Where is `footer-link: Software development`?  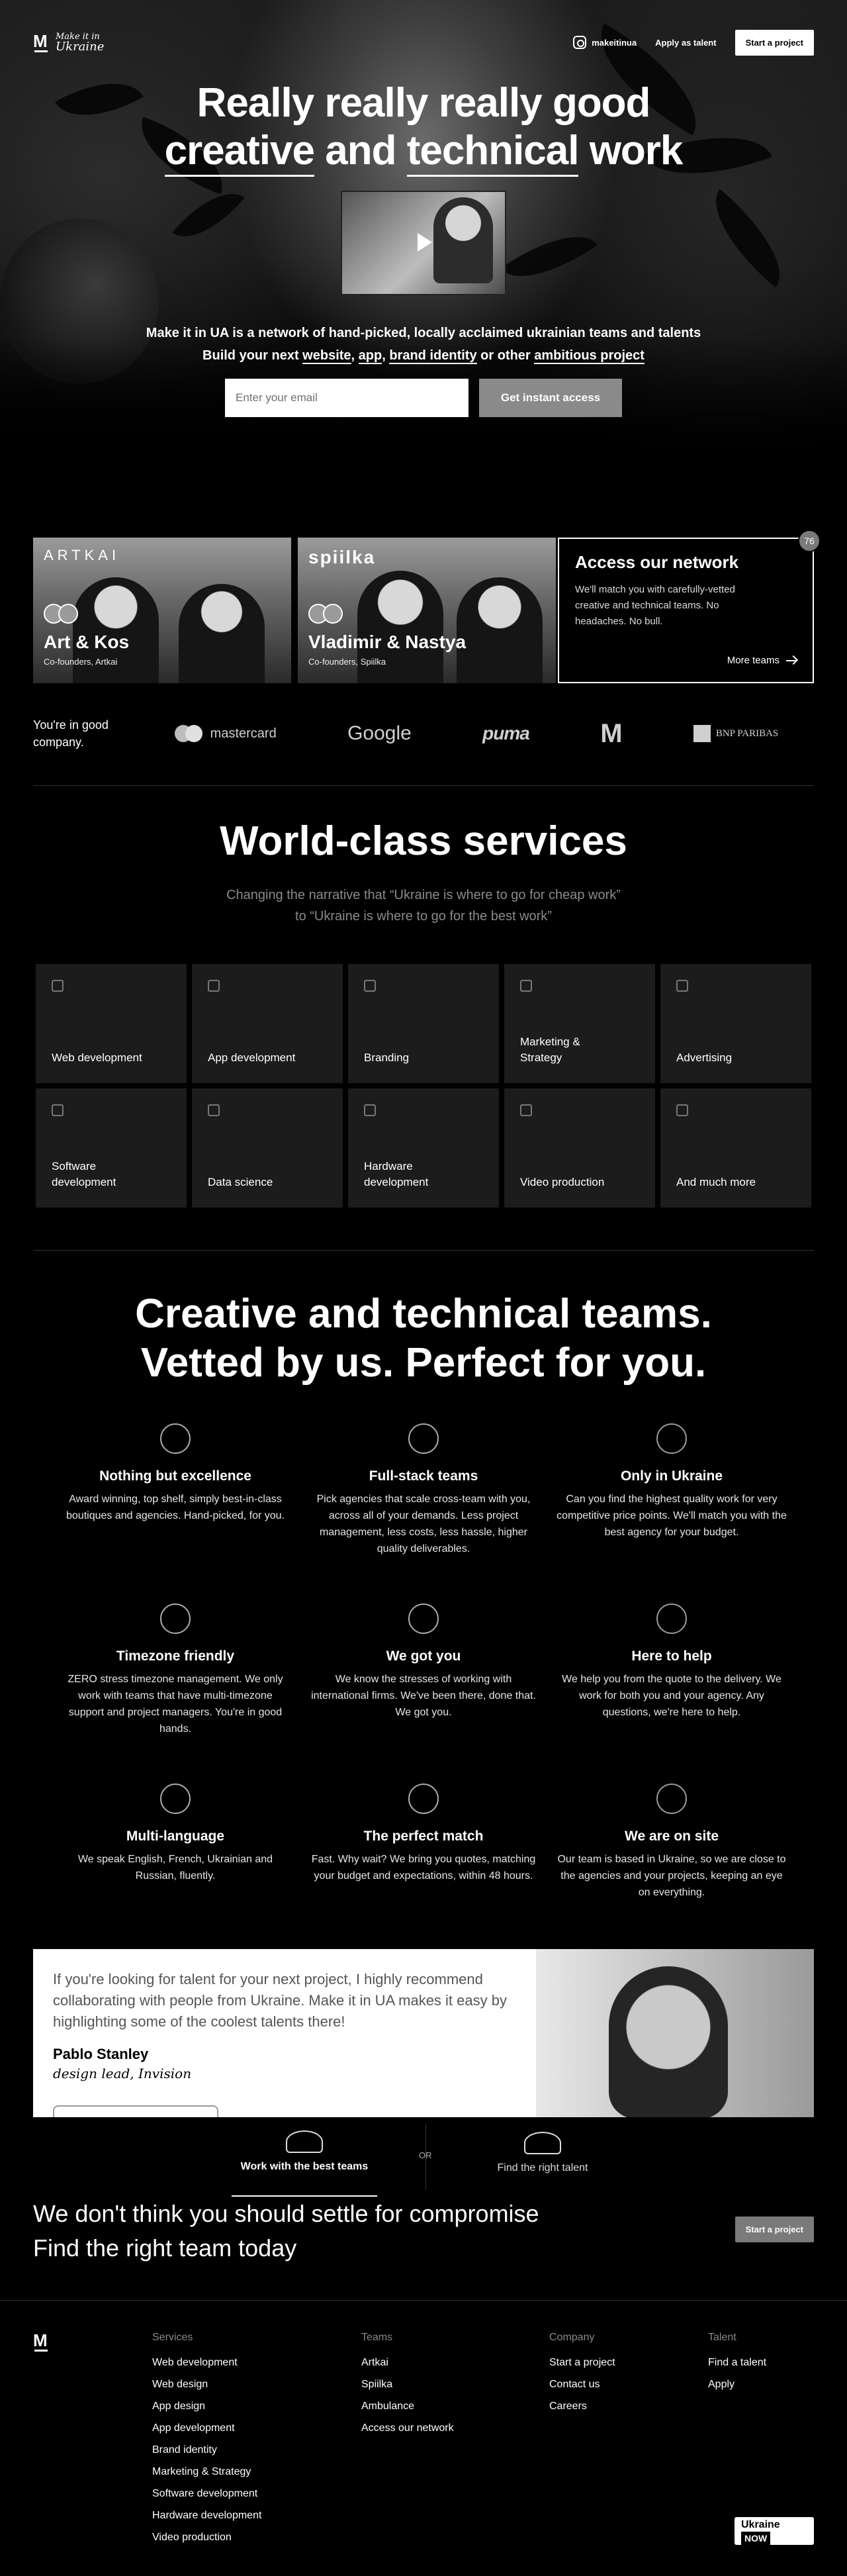
footer-link: Software development is located at coordinates (207, 2493).